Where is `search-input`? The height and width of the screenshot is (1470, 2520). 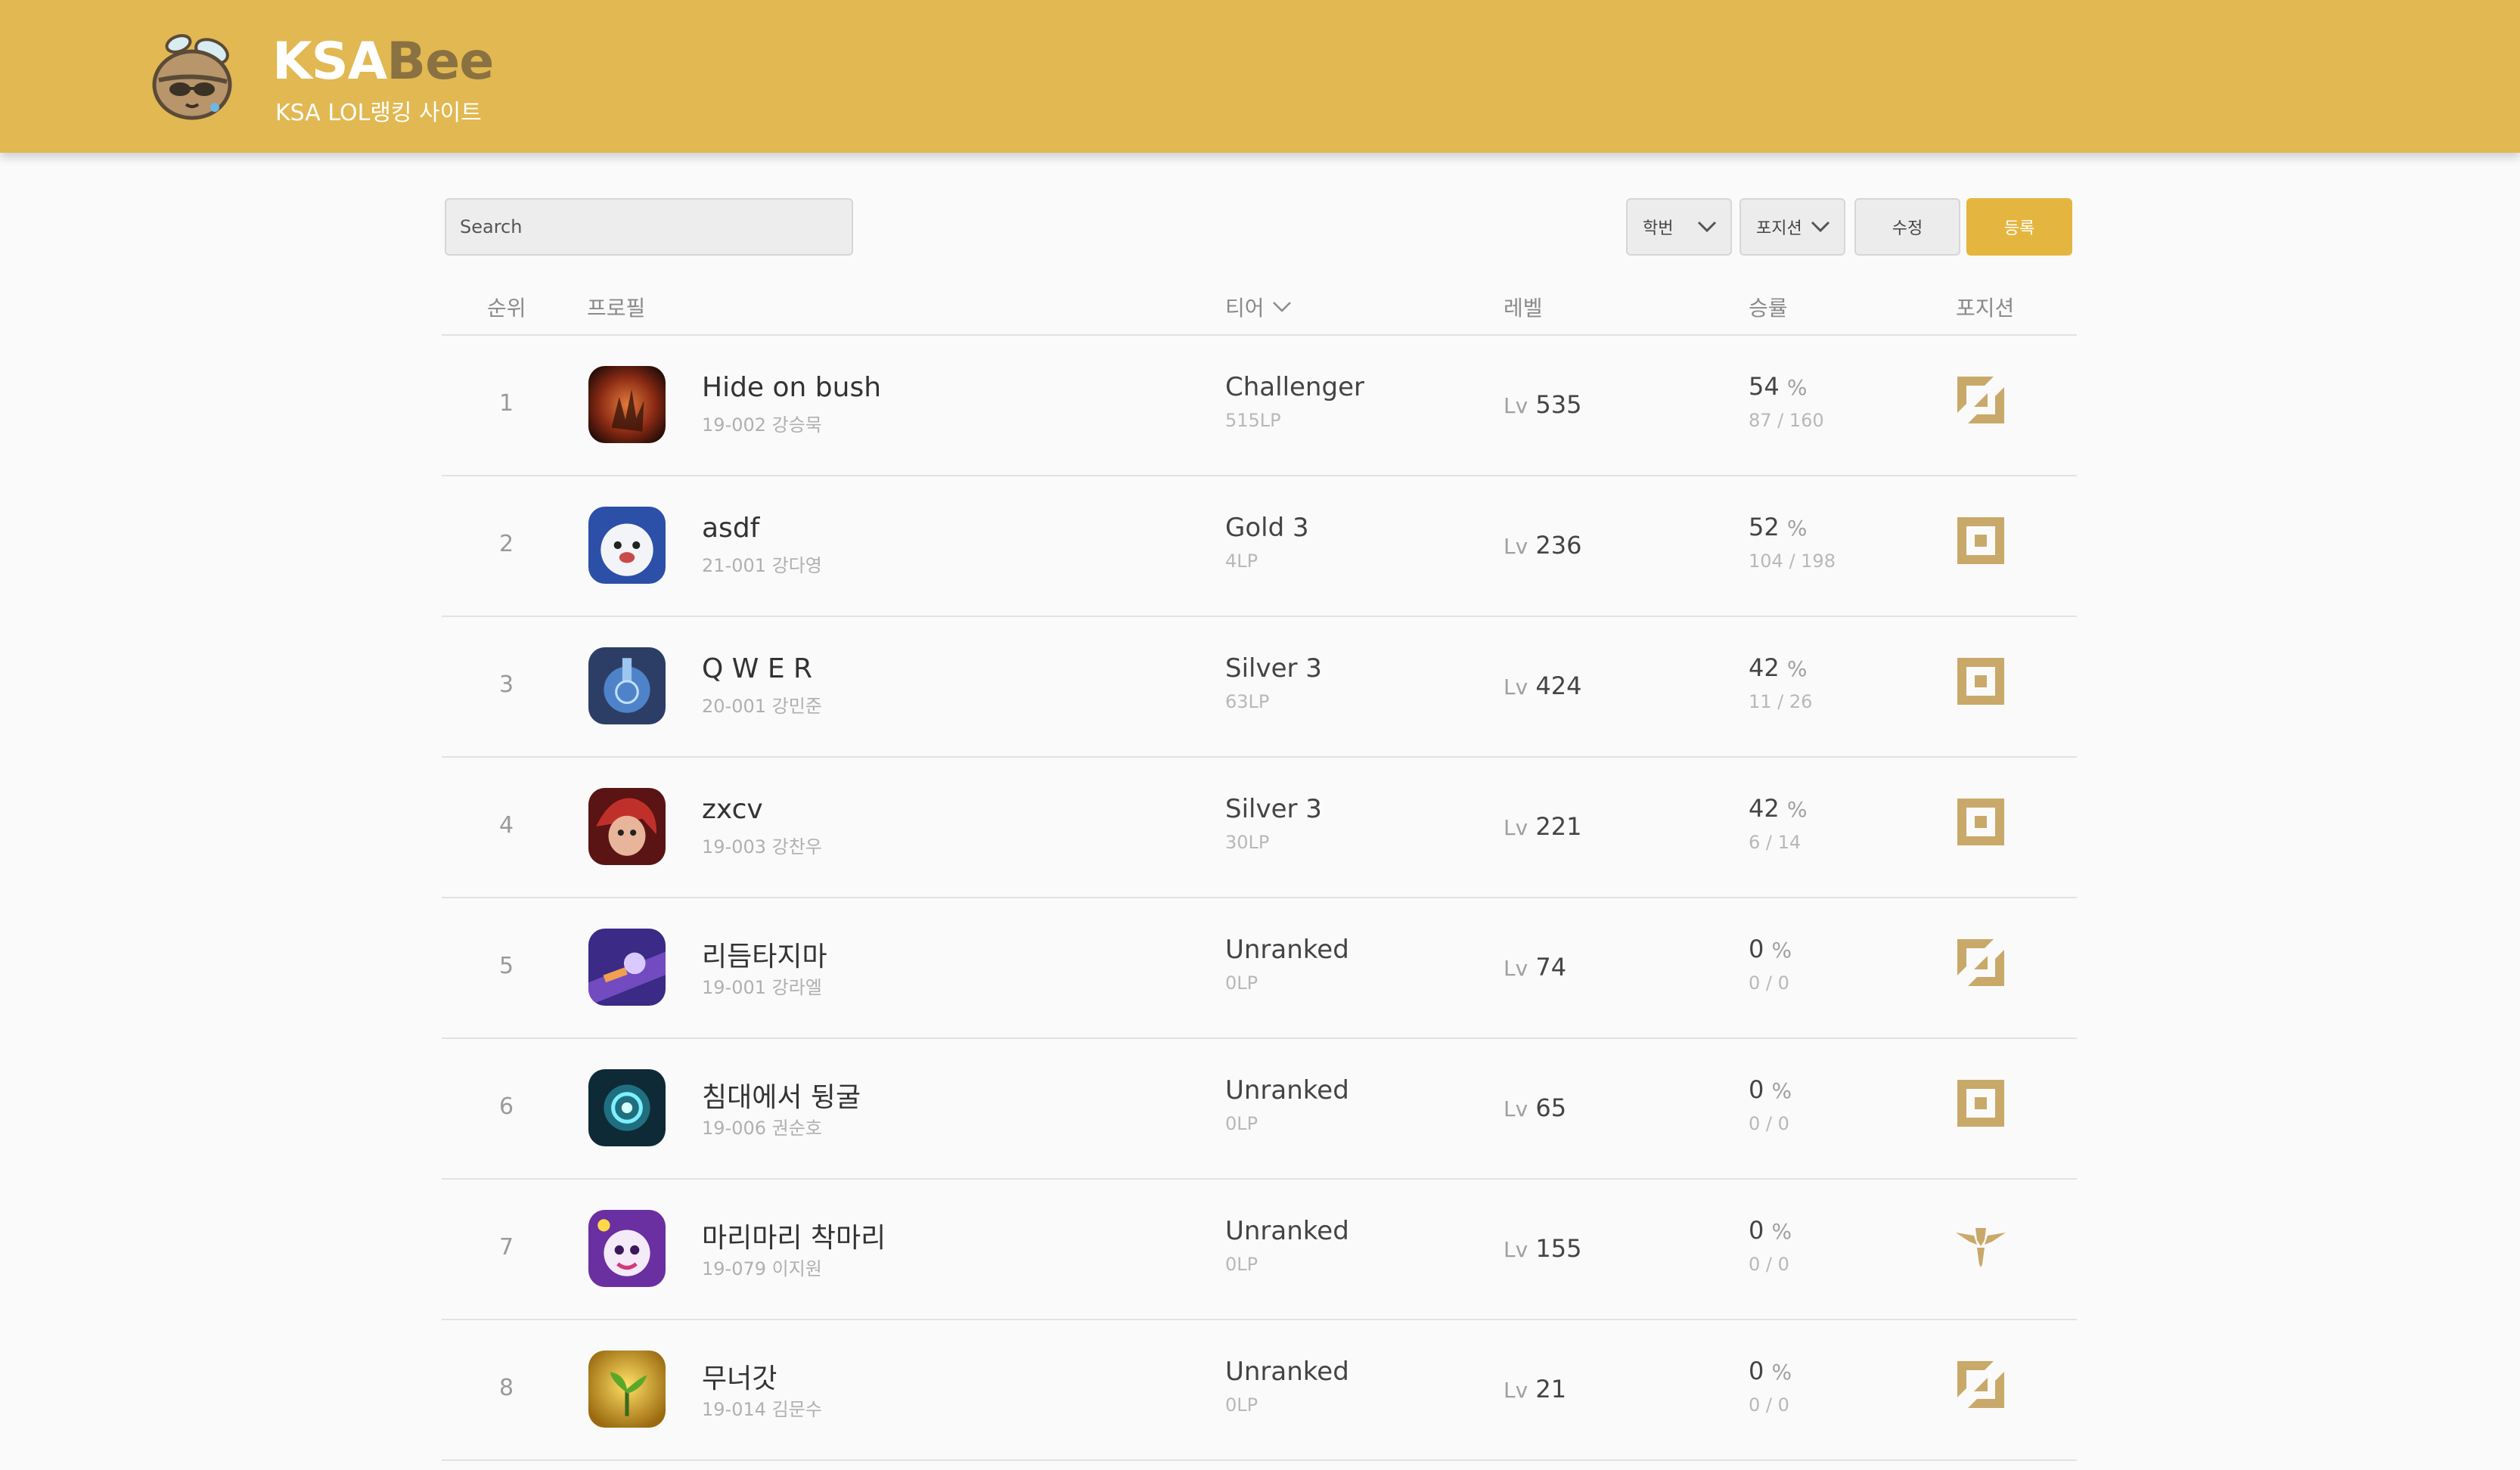
search-input is located at coordinates (649, 227).